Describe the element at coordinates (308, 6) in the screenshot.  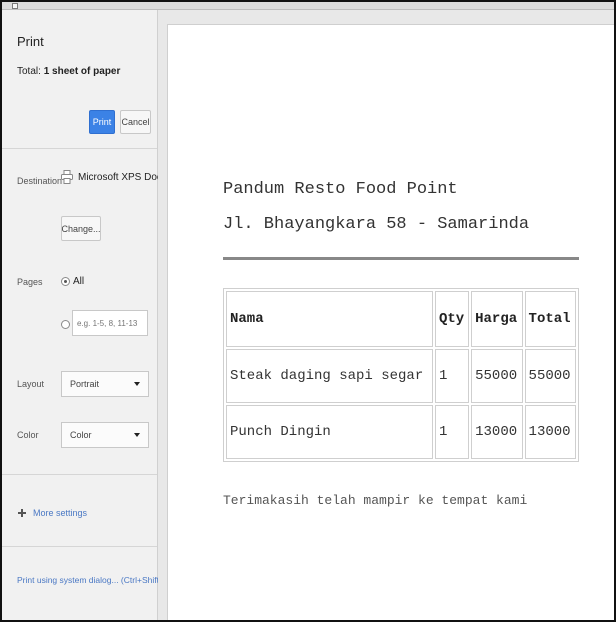
I see `browser-tab-strip` at that location.